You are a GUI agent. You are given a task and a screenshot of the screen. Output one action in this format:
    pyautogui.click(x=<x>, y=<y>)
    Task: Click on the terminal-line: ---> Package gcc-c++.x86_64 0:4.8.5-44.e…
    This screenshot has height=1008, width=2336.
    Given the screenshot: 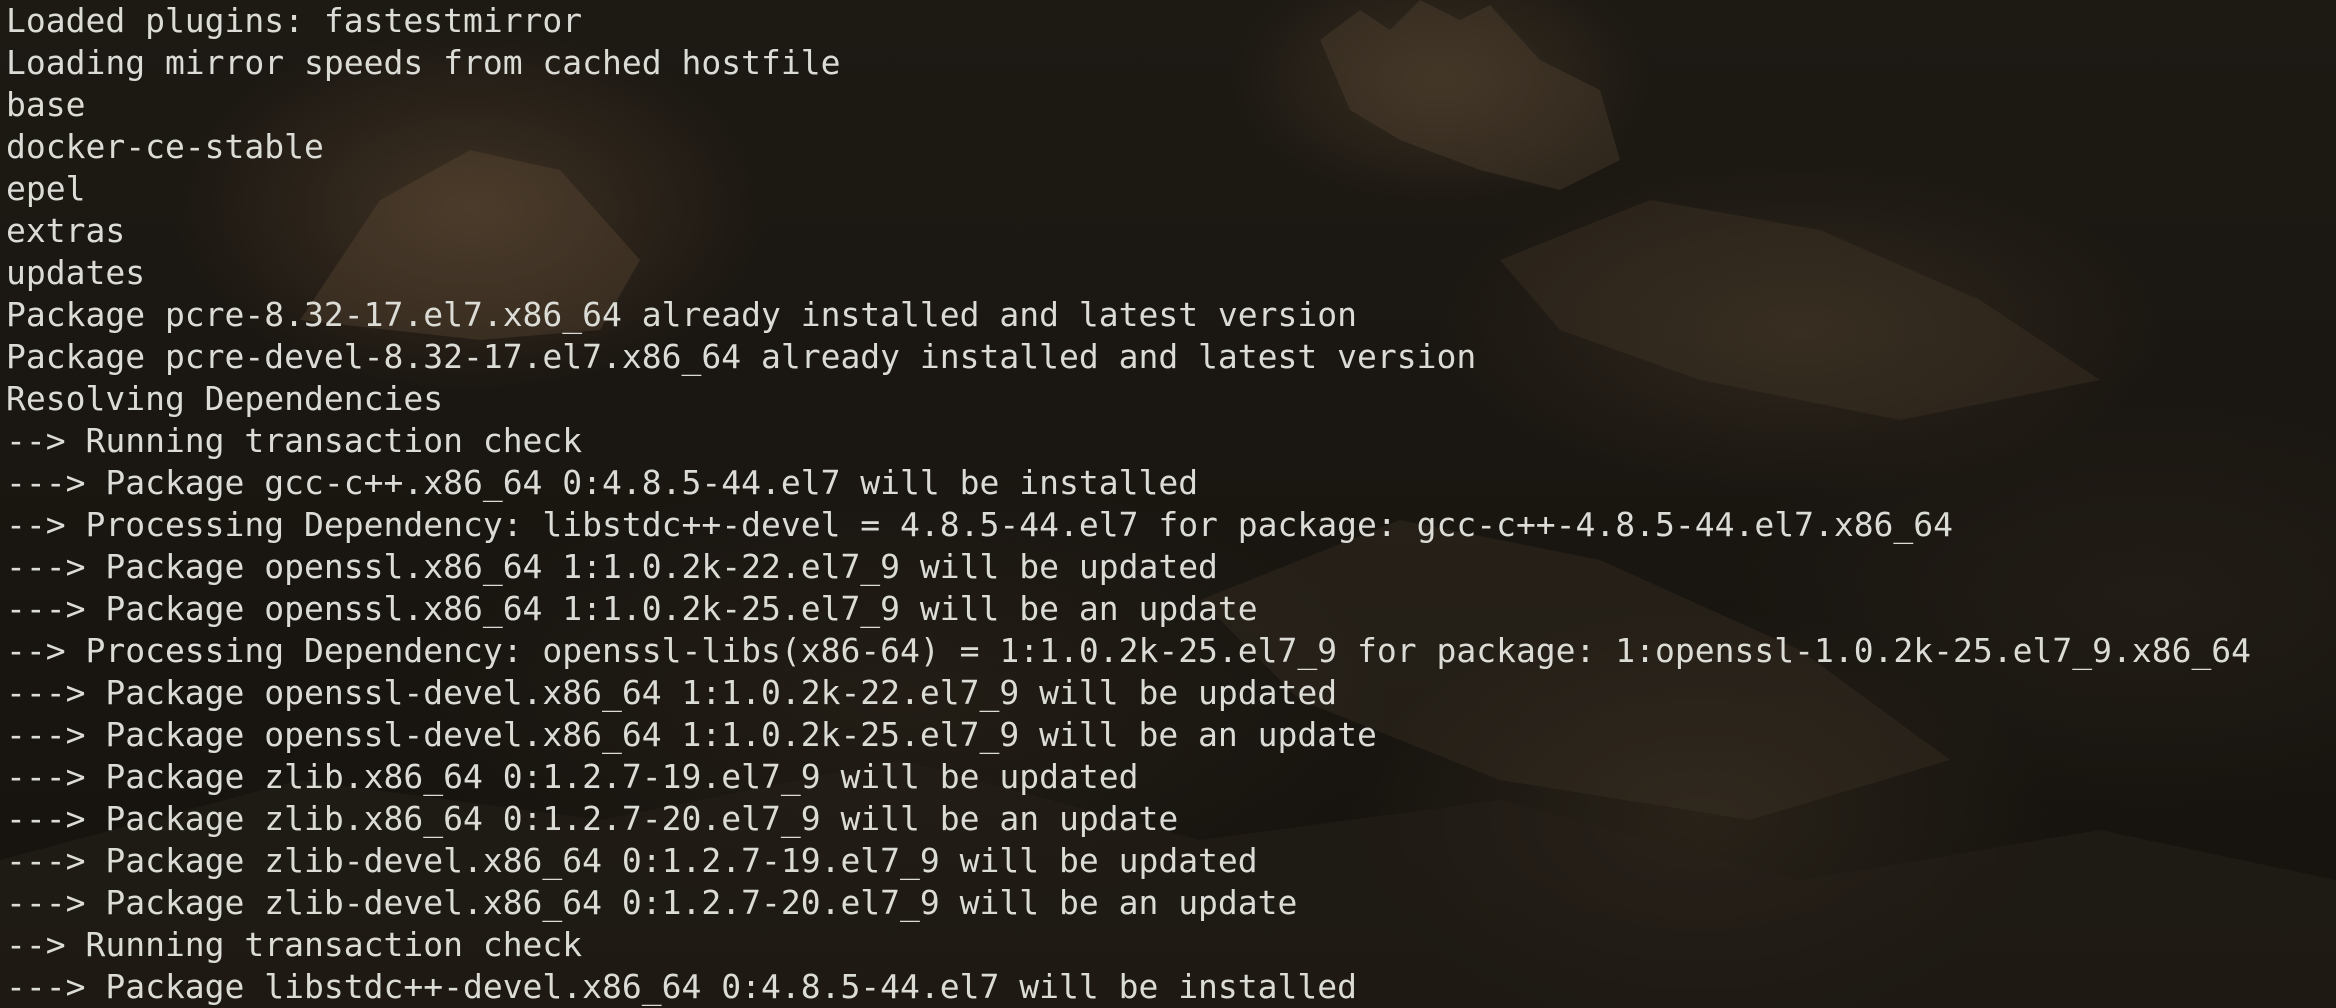 What is the action you would take?
    pyautogui.click(x=602, y=482)
    